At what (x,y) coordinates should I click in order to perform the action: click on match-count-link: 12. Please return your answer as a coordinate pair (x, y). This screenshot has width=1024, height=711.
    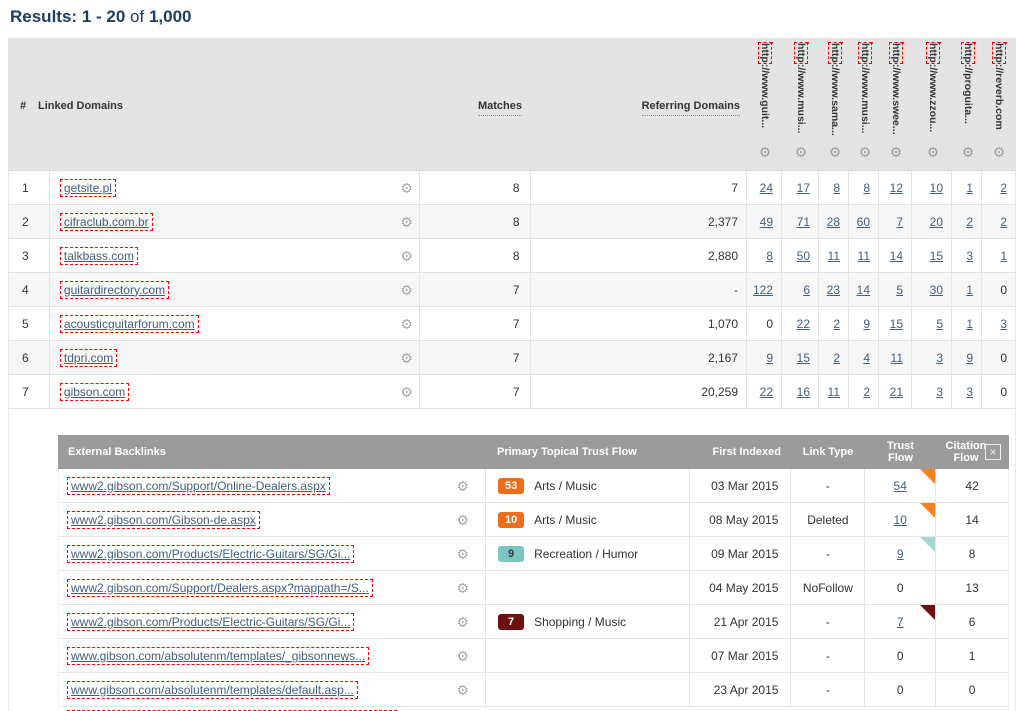
    Looking at the image, I should click on (896, 188).